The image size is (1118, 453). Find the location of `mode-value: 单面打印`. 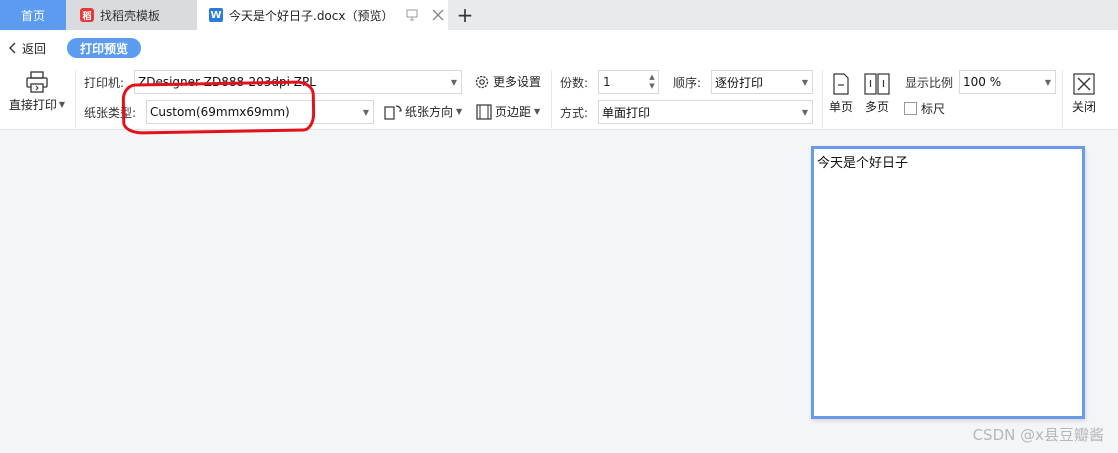

mode-value: 单面打印 is located at coordinates (626, 112).